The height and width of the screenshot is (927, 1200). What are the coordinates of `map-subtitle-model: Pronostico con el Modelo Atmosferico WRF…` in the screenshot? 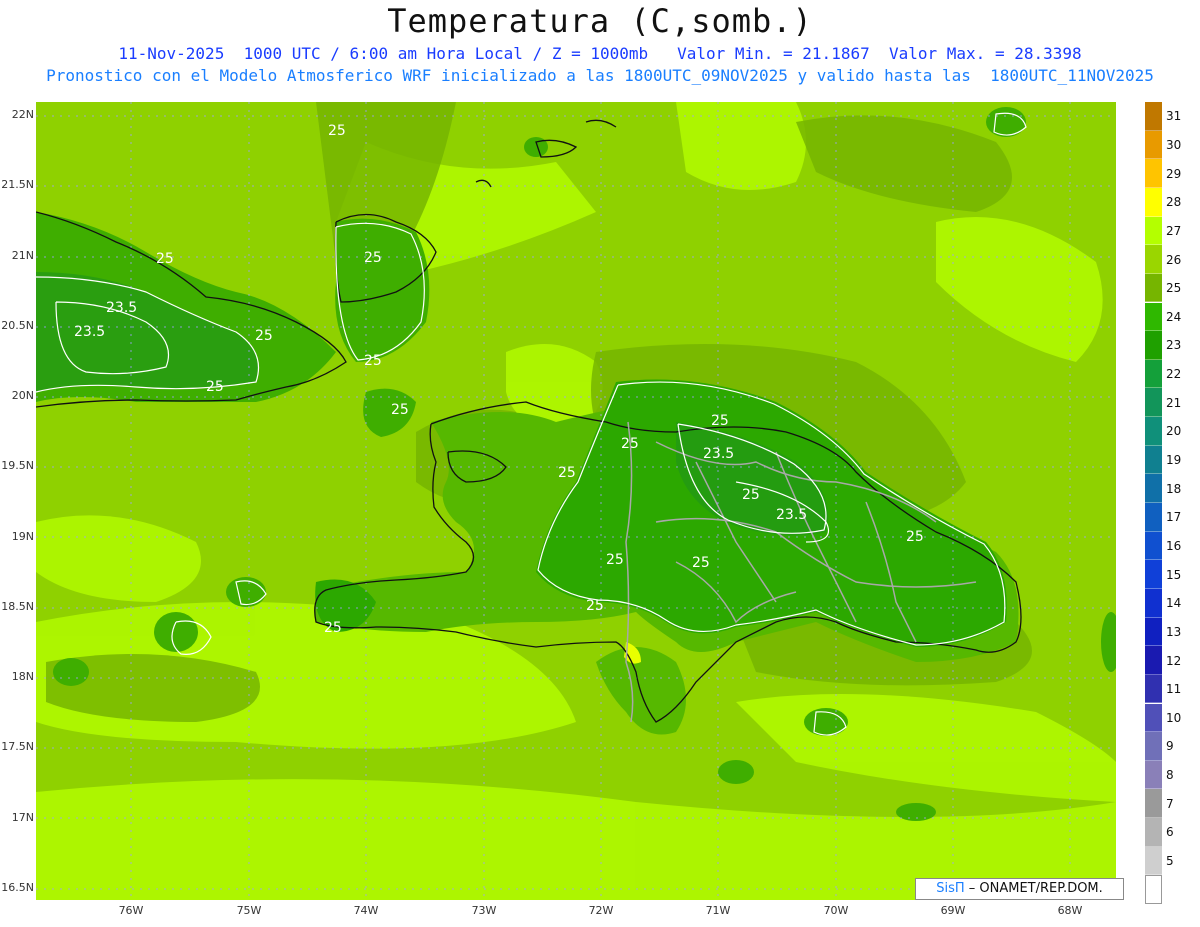 It's located at (600, 75).